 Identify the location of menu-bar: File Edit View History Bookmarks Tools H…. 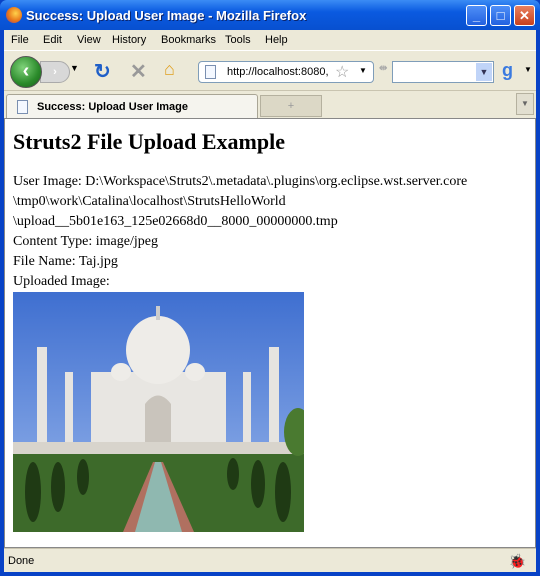
(270, 40).